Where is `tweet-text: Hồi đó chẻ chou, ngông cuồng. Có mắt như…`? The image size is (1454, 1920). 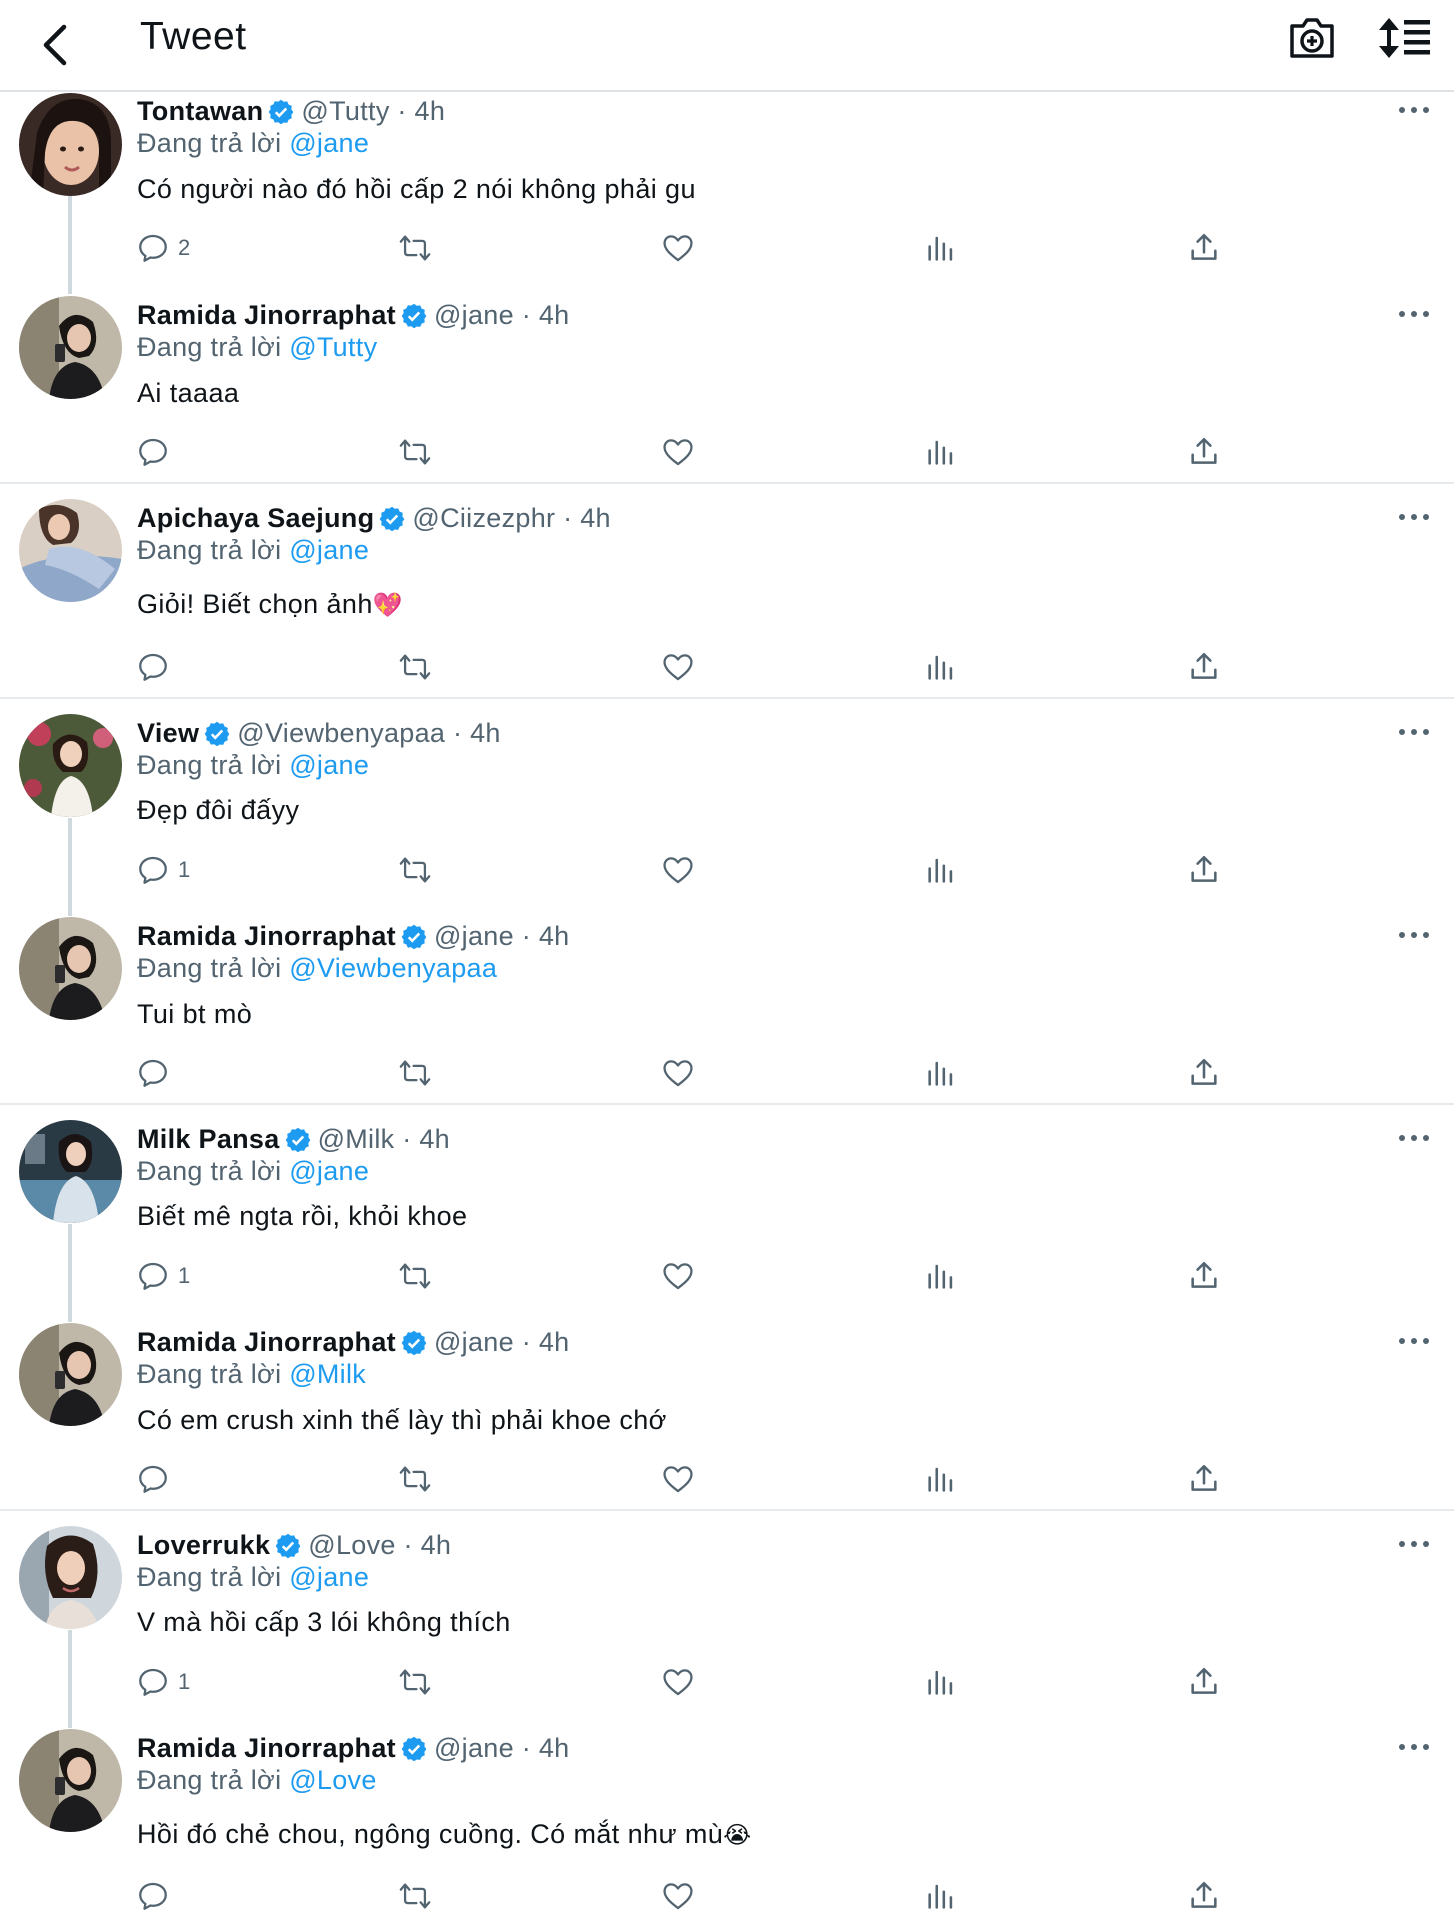 tweet-text: Hồi đó chẻ chou, ngông cuồng. Có mắt như… is located at coordinates (444, 1834).